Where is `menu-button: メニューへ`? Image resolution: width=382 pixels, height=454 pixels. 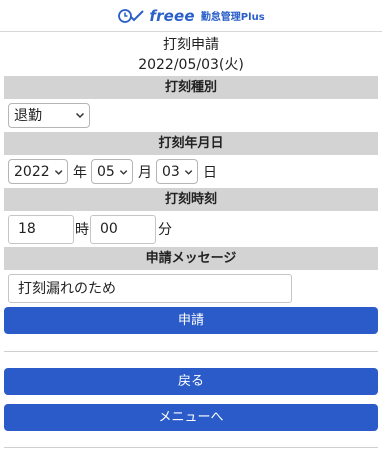 menu-button: メニューへ is located at coordinates (191, 417).